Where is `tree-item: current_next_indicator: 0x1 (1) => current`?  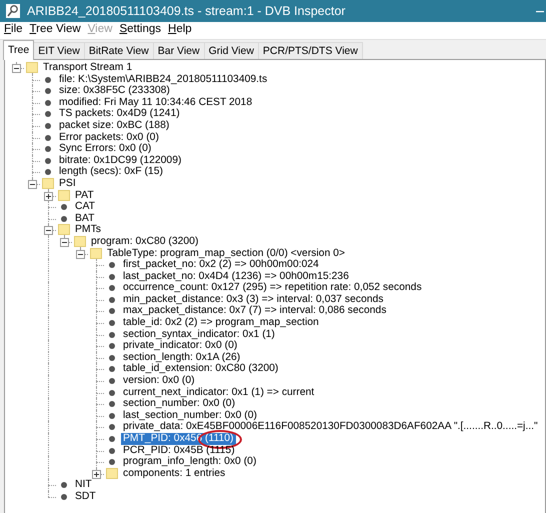 tree-item: current_next_indicator: 0x1 (1) => current is located at coordinates (218, 392).